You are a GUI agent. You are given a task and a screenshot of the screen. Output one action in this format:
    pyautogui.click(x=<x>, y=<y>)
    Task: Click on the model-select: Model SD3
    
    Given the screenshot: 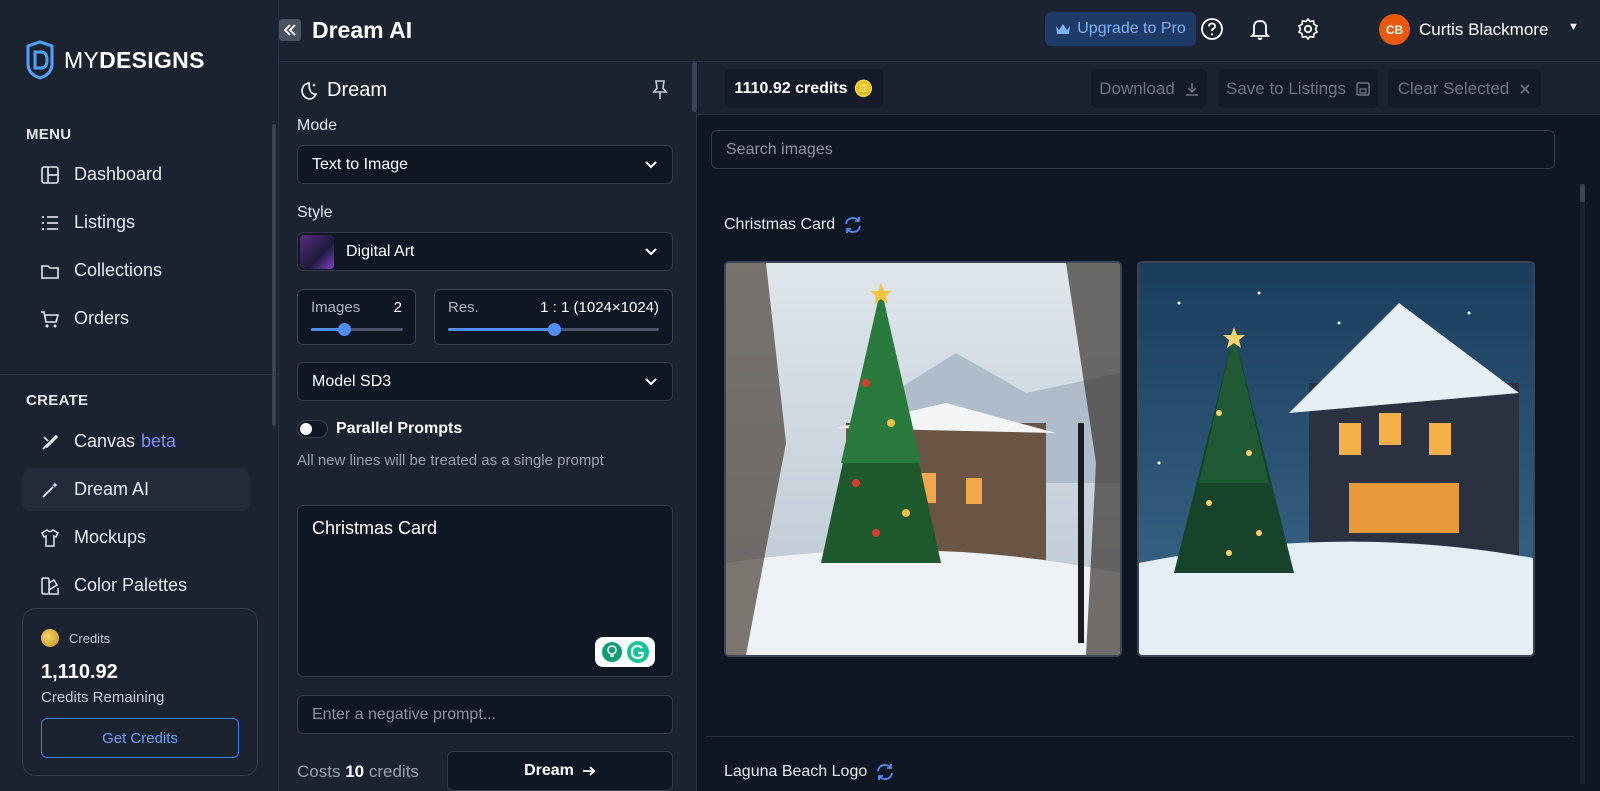 What is the action you would take?
    pyautogui.click(x=485, y=381)
    